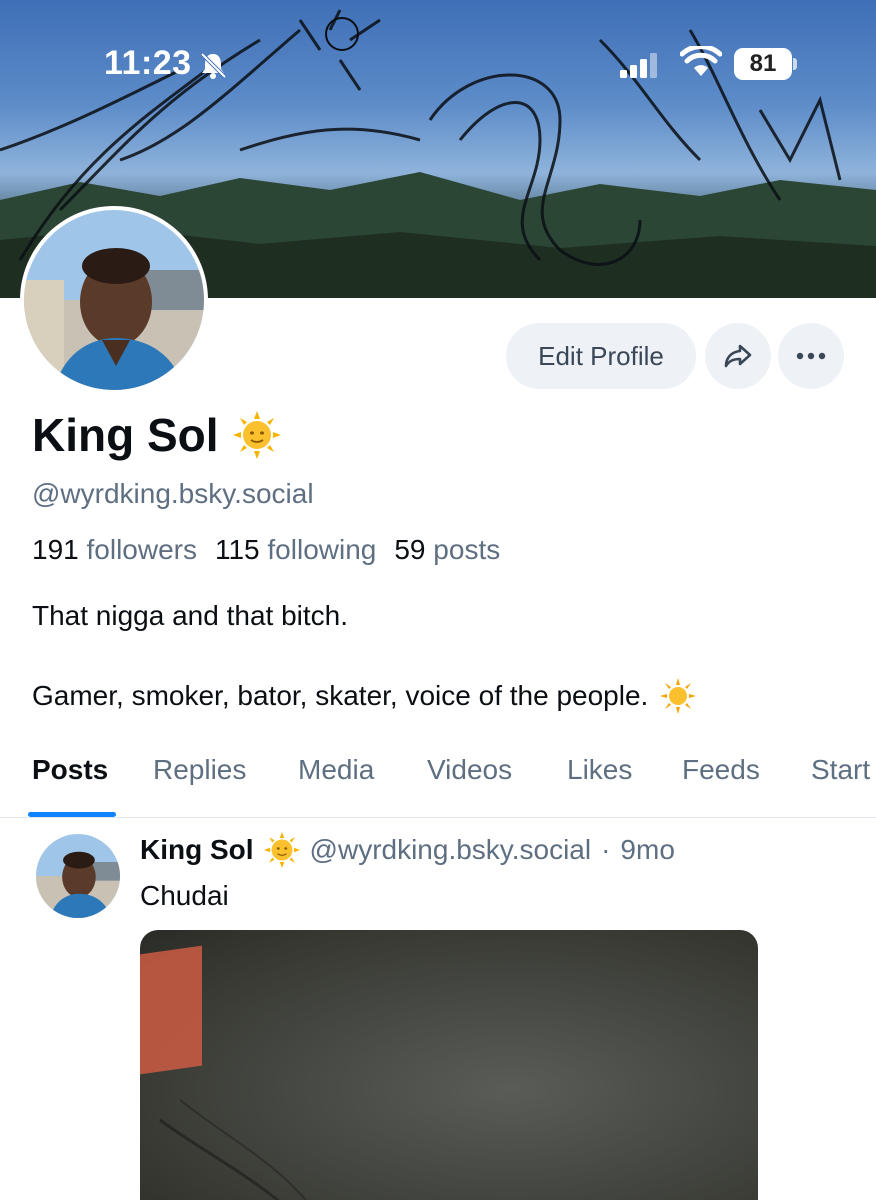 This screenshot has height=1200, width=876. I want to click on battery-level: 81, so click(763, 63).